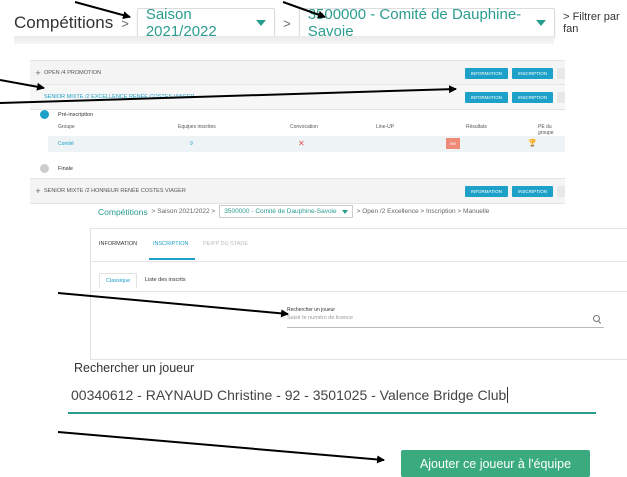  Describe the element at coordinates (284, 40) in the screenshot. I see `header-shadow` at that location.